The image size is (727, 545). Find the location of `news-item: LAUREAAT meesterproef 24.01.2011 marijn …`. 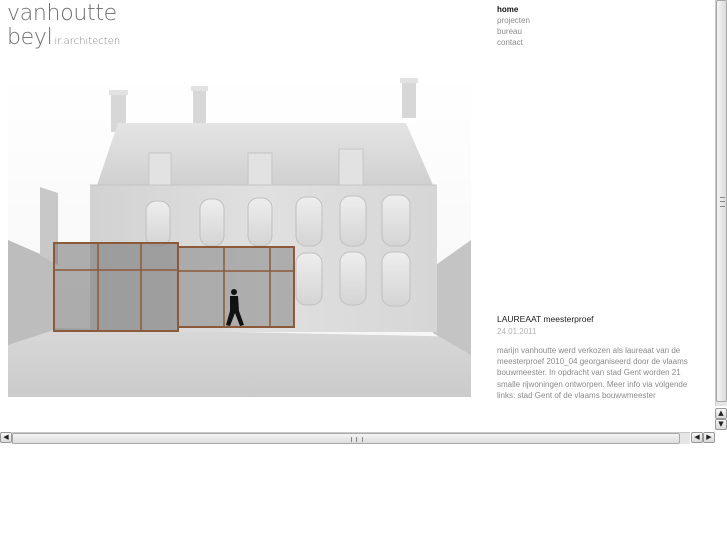

news-item: LAUREAAT meesterproef 24.01.2011 marijn … is located at coordinates (597, 357).